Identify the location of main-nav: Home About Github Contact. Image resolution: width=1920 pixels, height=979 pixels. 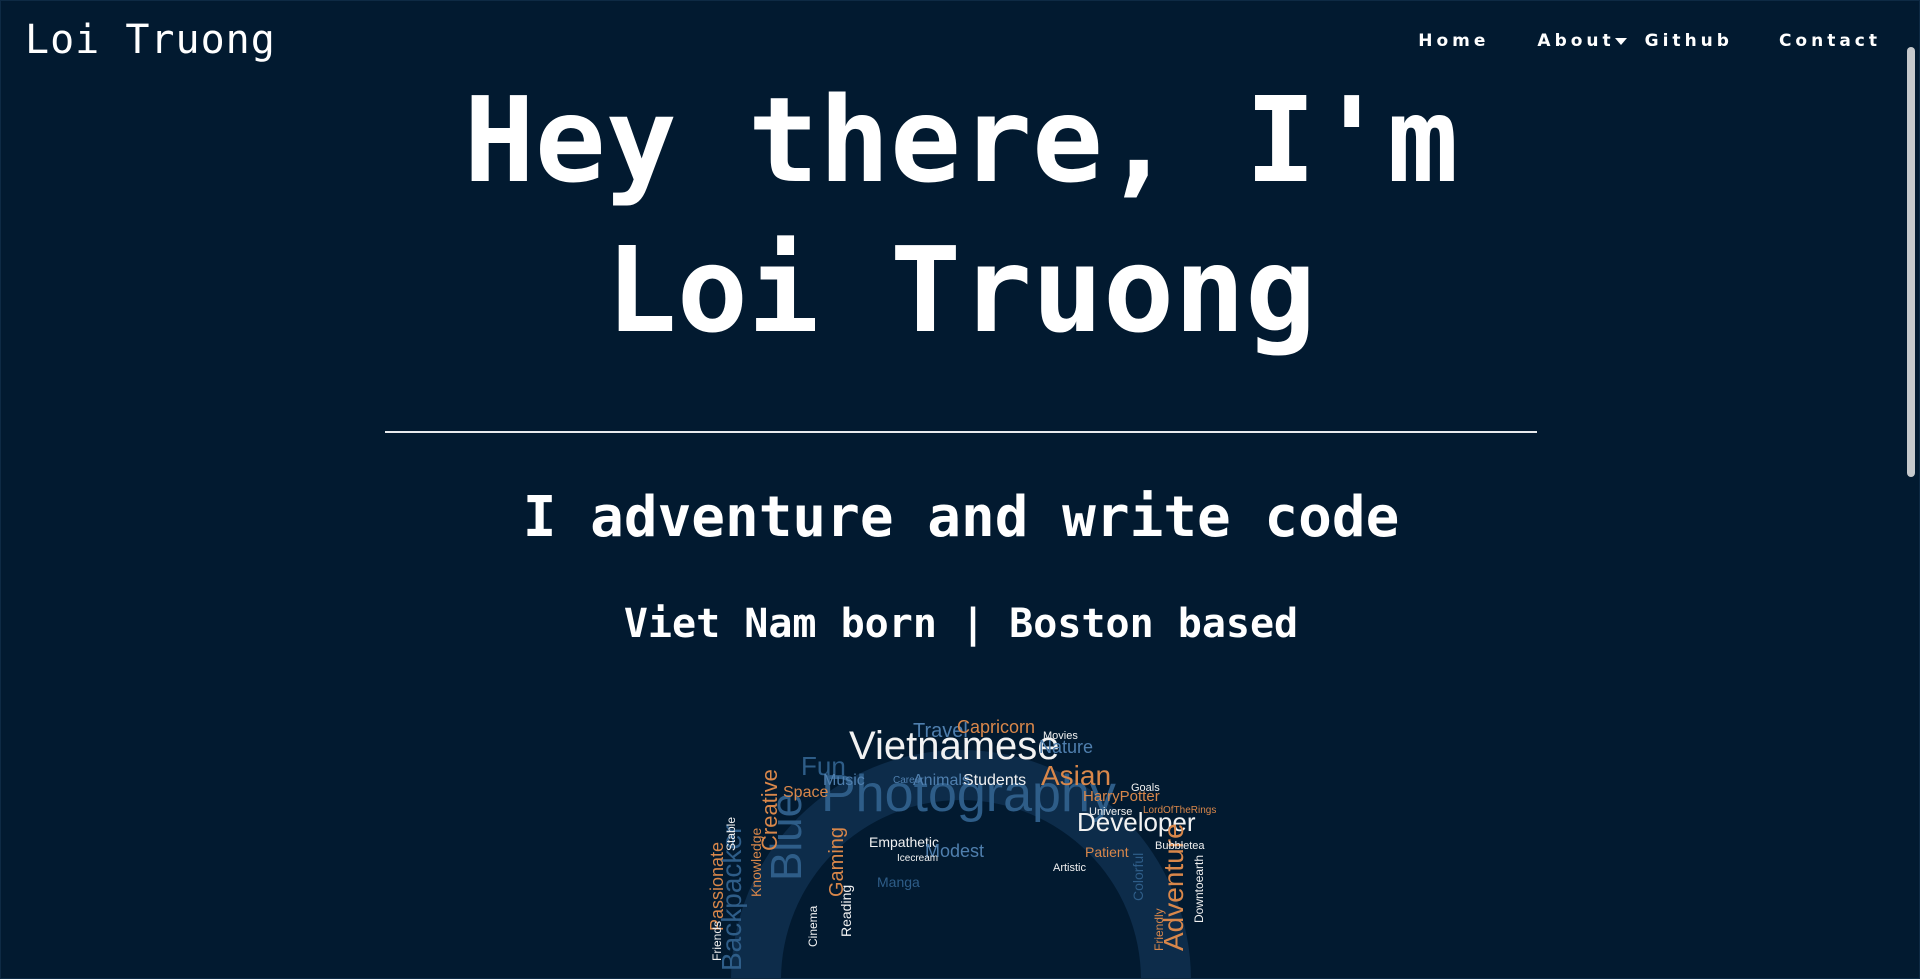
(1649, 41).